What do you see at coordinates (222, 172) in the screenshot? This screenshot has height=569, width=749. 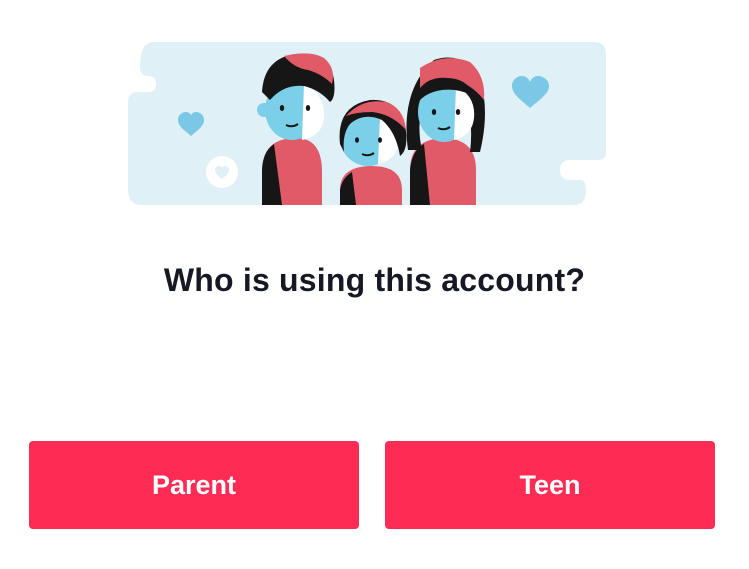 I see `heart-badge-icon` at bounding box center [222, 172].